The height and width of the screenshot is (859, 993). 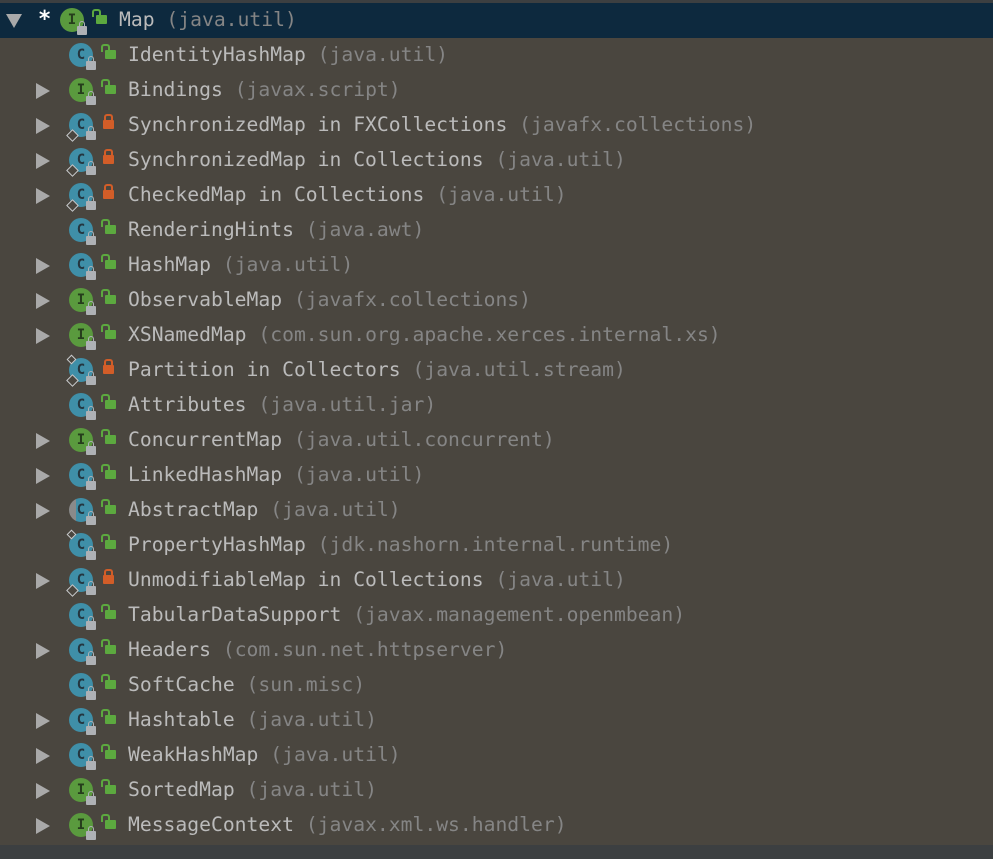 I want to click on class-name: Attributes, so click(x=187, y=404).